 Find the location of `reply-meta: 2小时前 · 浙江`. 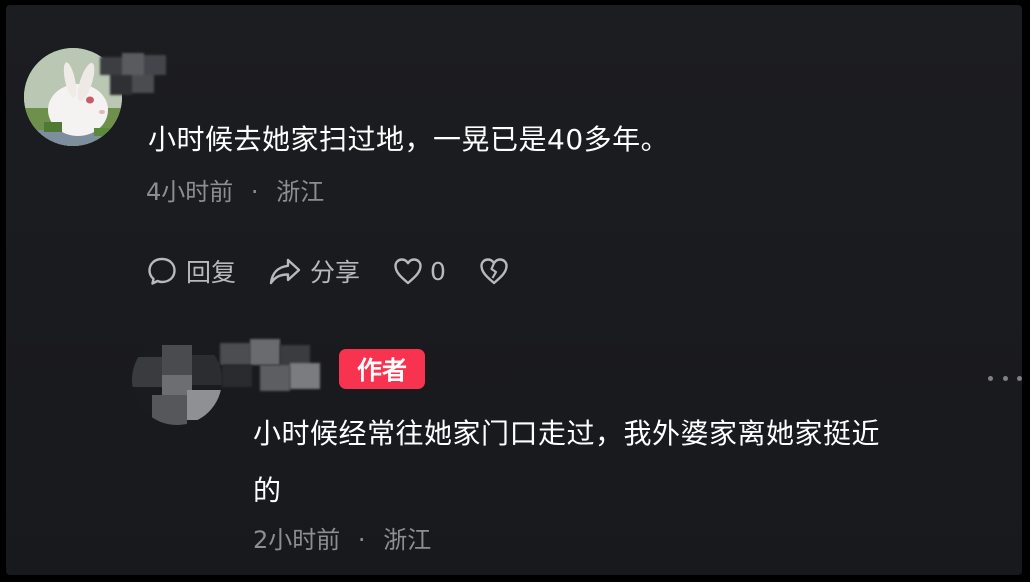

reply-meta: 2小时前 · 浙江 is located at coordinates (342, 540).